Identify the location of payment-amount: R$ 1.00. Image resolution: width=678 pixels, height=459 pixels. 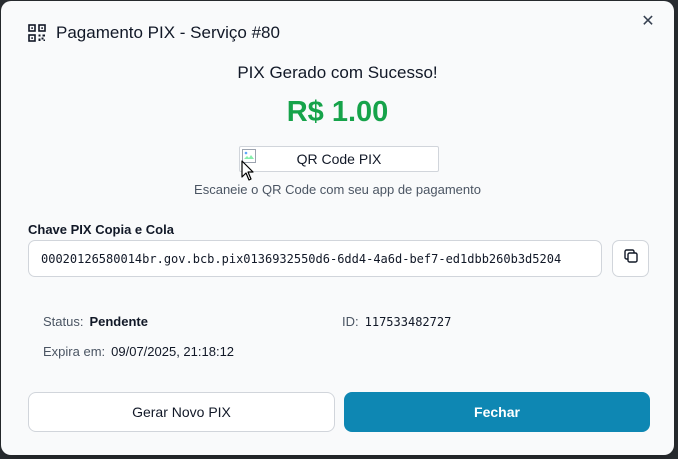
(337, 112).